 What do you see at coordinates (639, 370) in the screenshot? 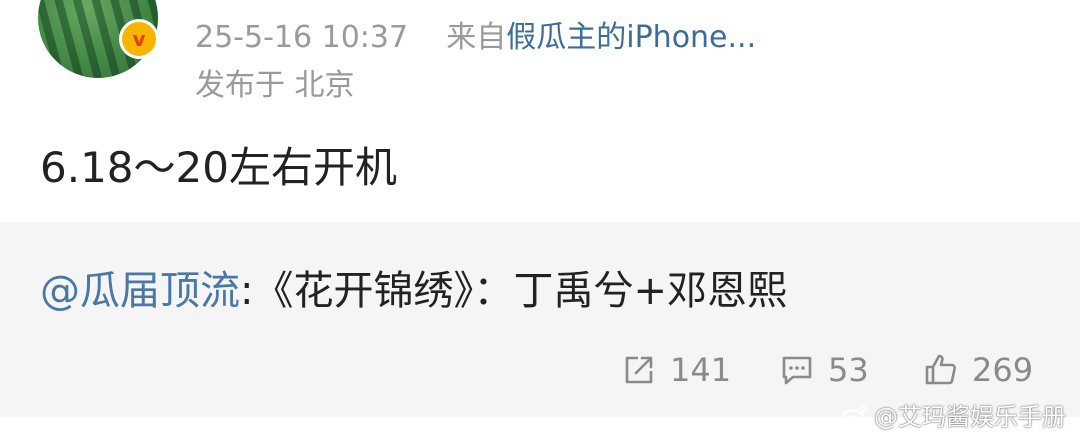
I see `share-icon` at bounding box center [639, 370].